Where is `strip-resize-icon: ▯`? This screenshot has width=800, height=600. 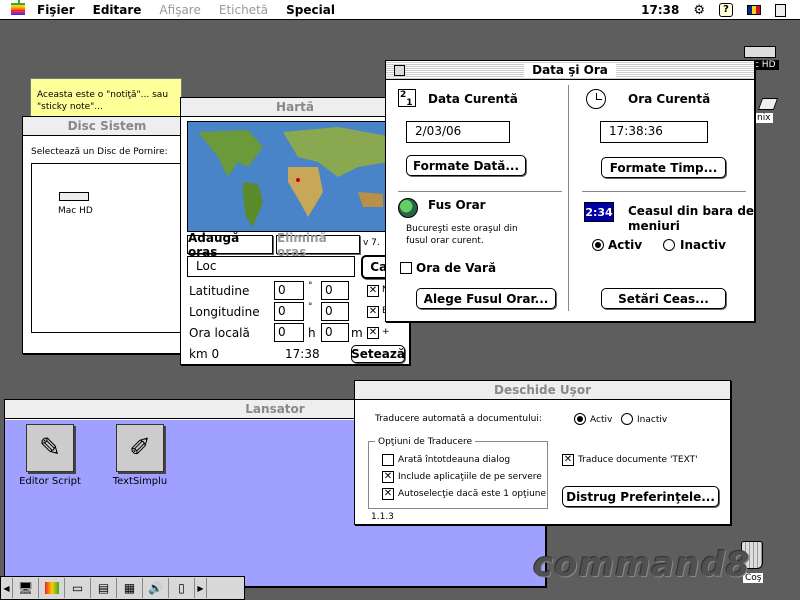
strip-resize-icon: ▯ is located at coordinates (182, 588).